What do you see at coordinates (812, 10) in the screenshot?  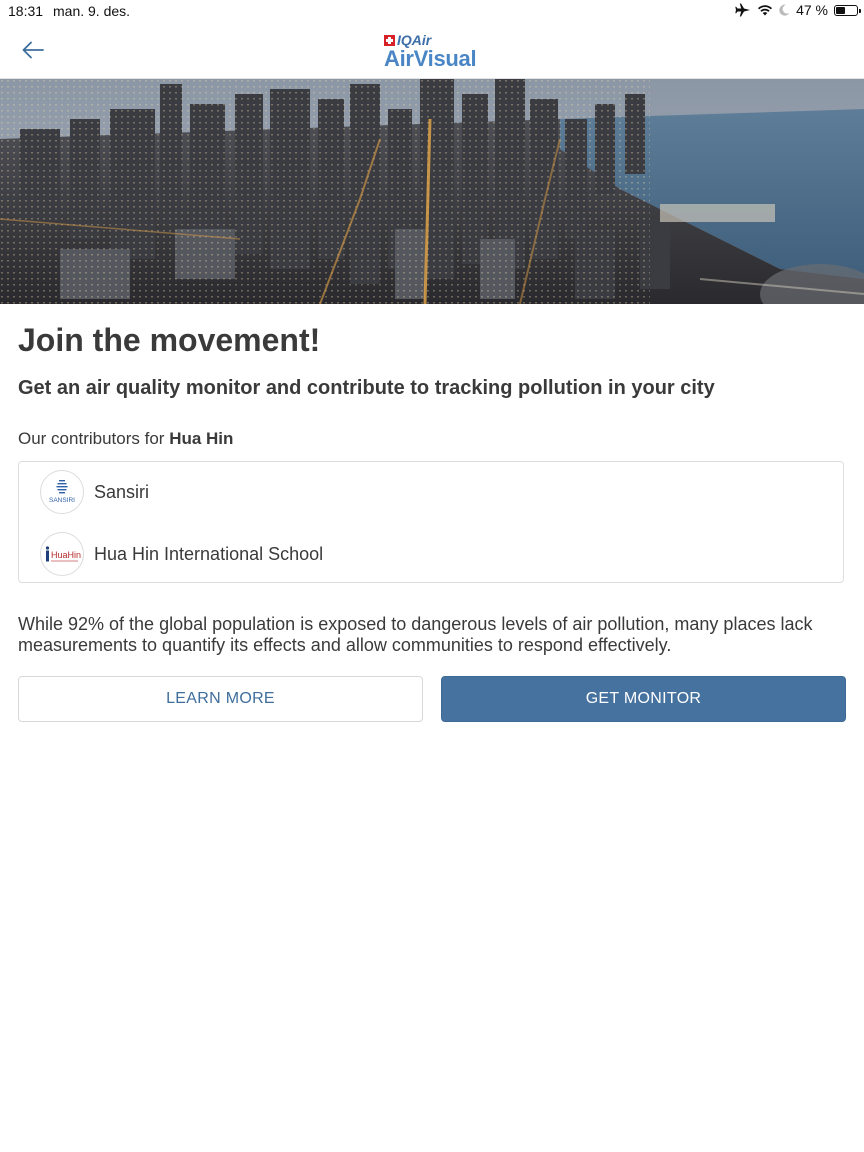 I see `battery-percent: 47 %` at bounding box center [812, 10].